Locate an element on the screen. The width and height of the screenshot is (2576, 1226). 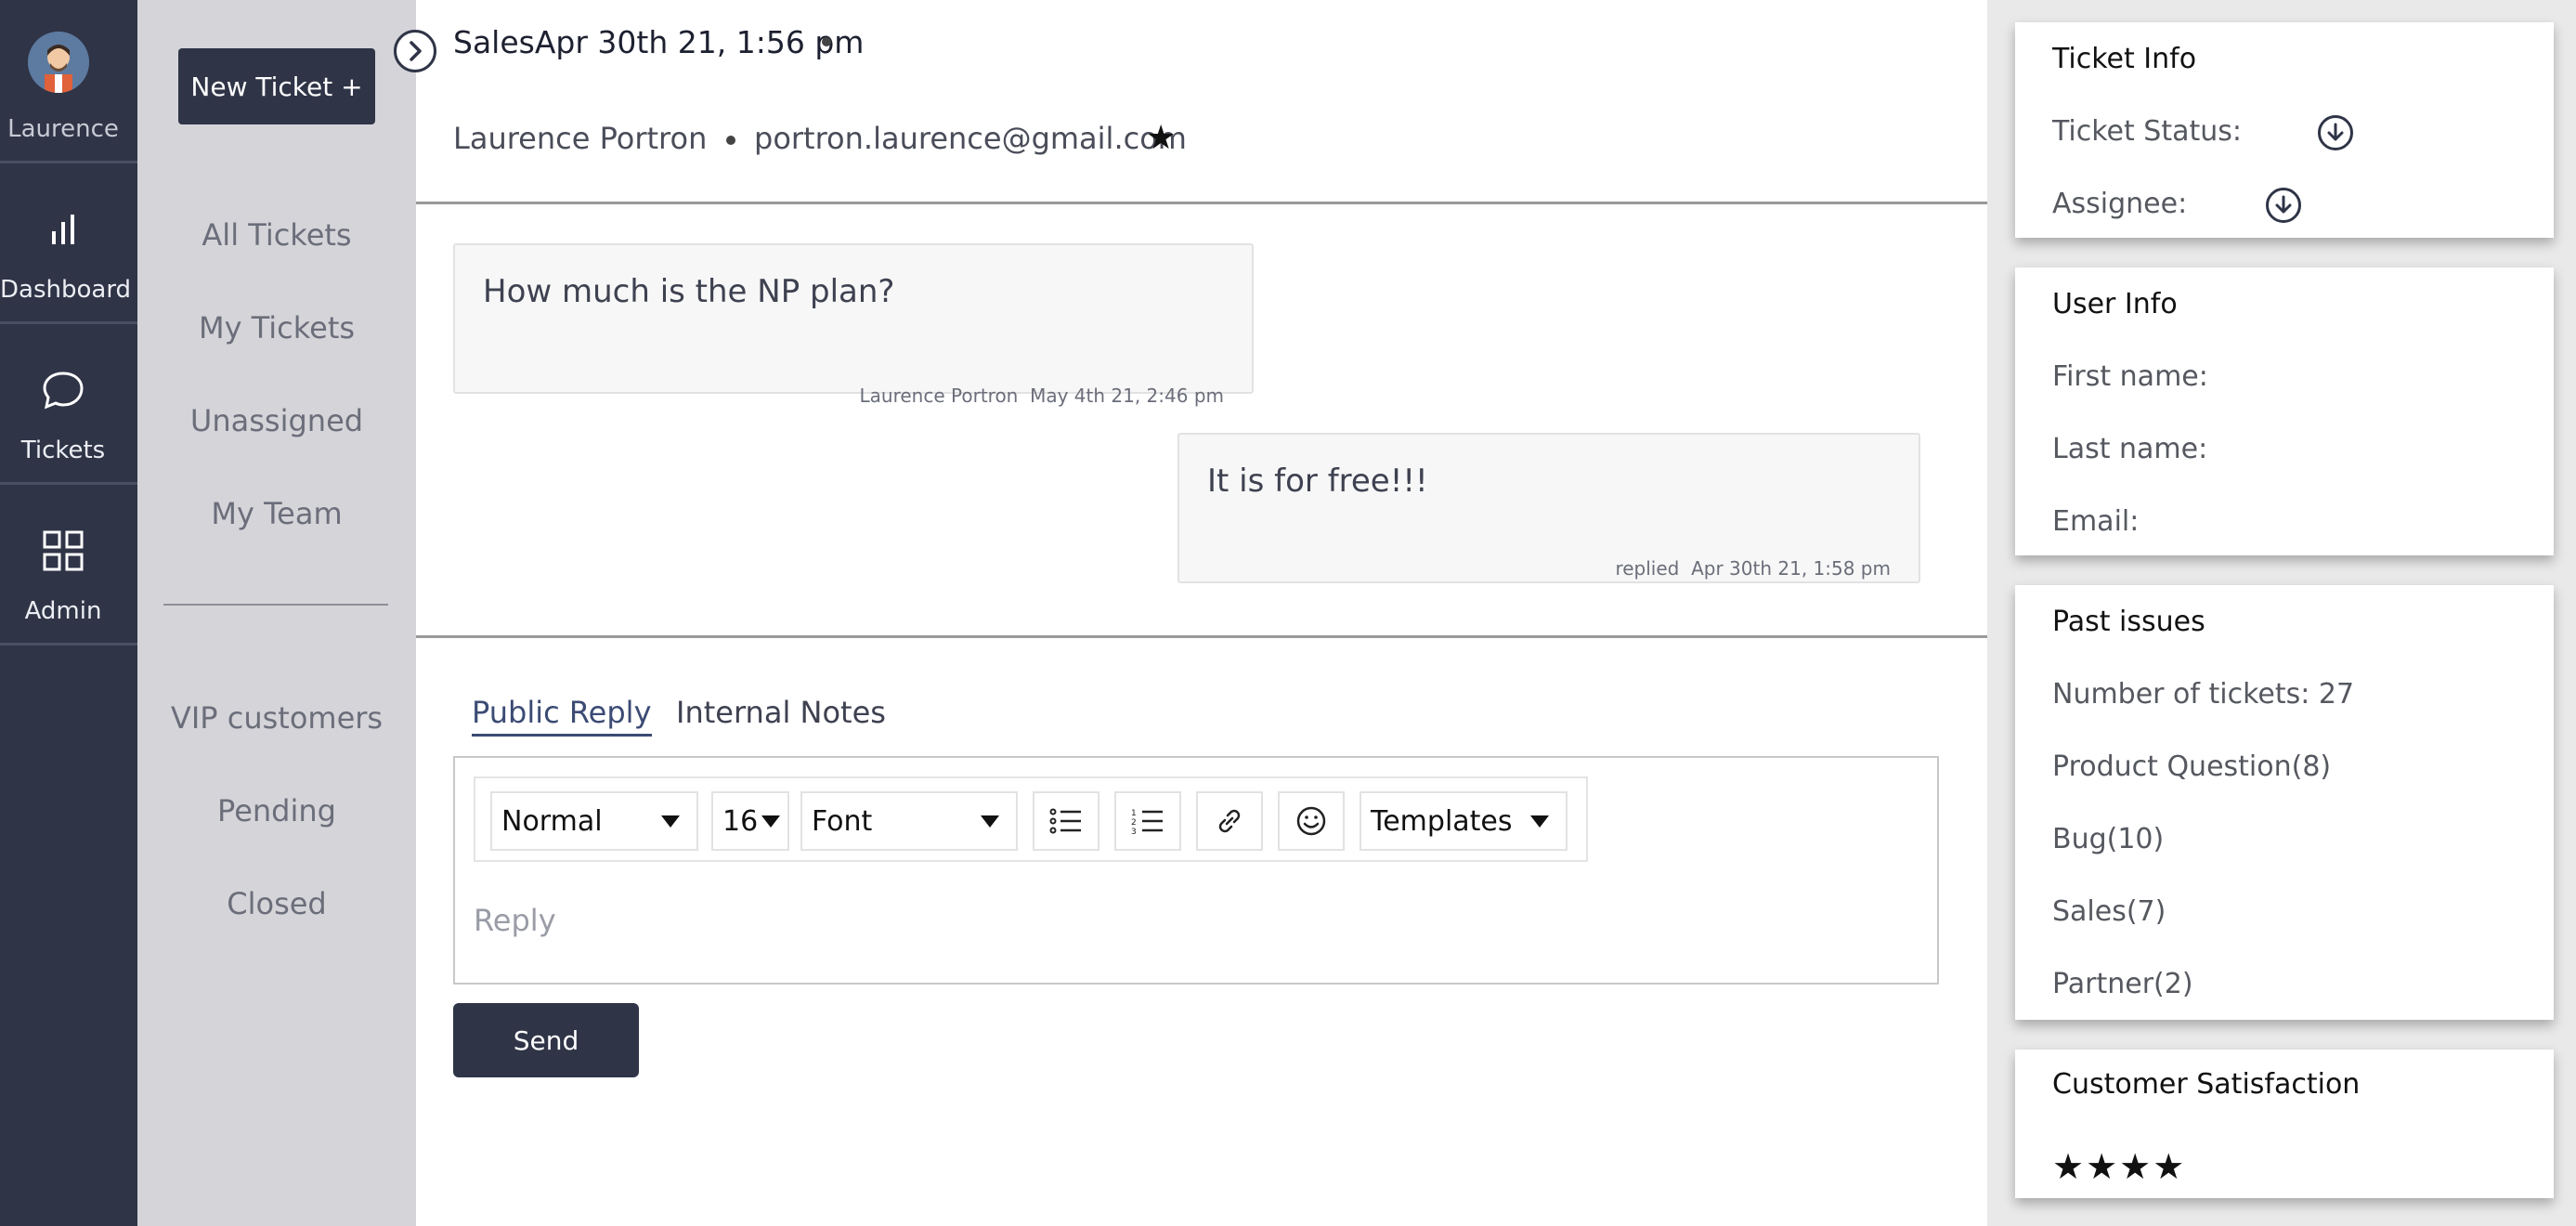
svg-text: 2 is located at coordinates (1134, 823).